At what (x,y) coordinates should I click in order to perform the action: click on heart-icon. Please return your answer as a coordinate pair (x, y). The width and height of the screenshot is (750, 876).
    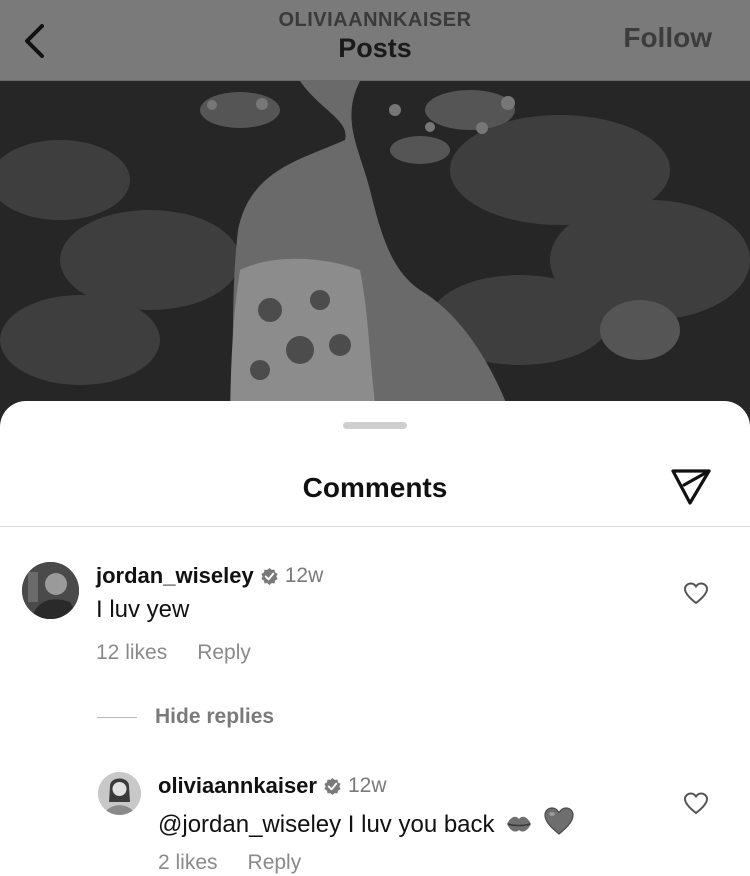
    Looking at the image, I should click on (559, 824).